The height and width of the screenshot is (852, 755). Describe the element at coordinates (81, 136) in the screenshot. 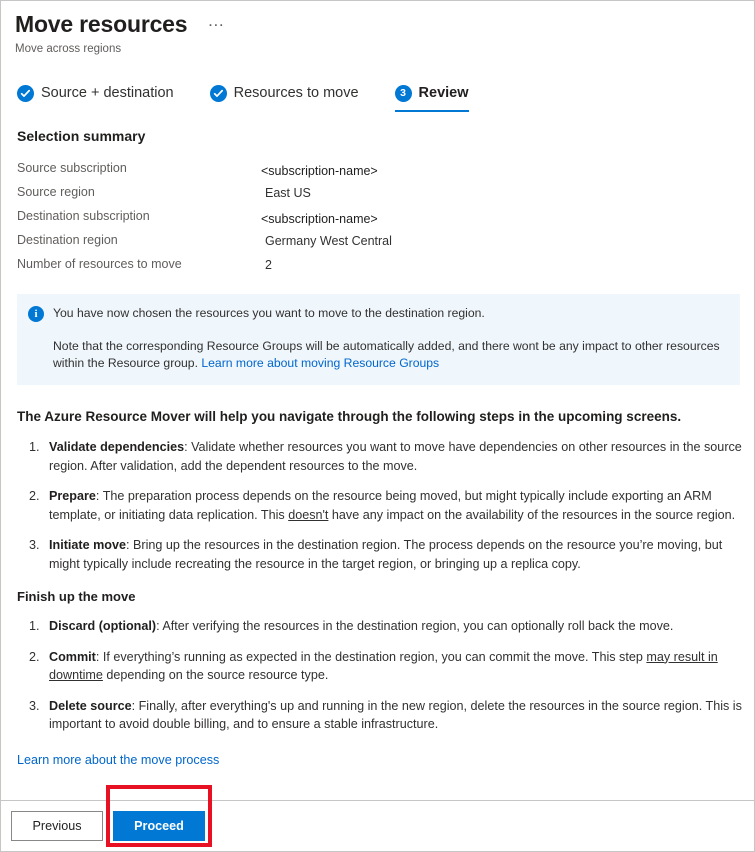

I see `selection-summary-heading: Selection summary` at that location.